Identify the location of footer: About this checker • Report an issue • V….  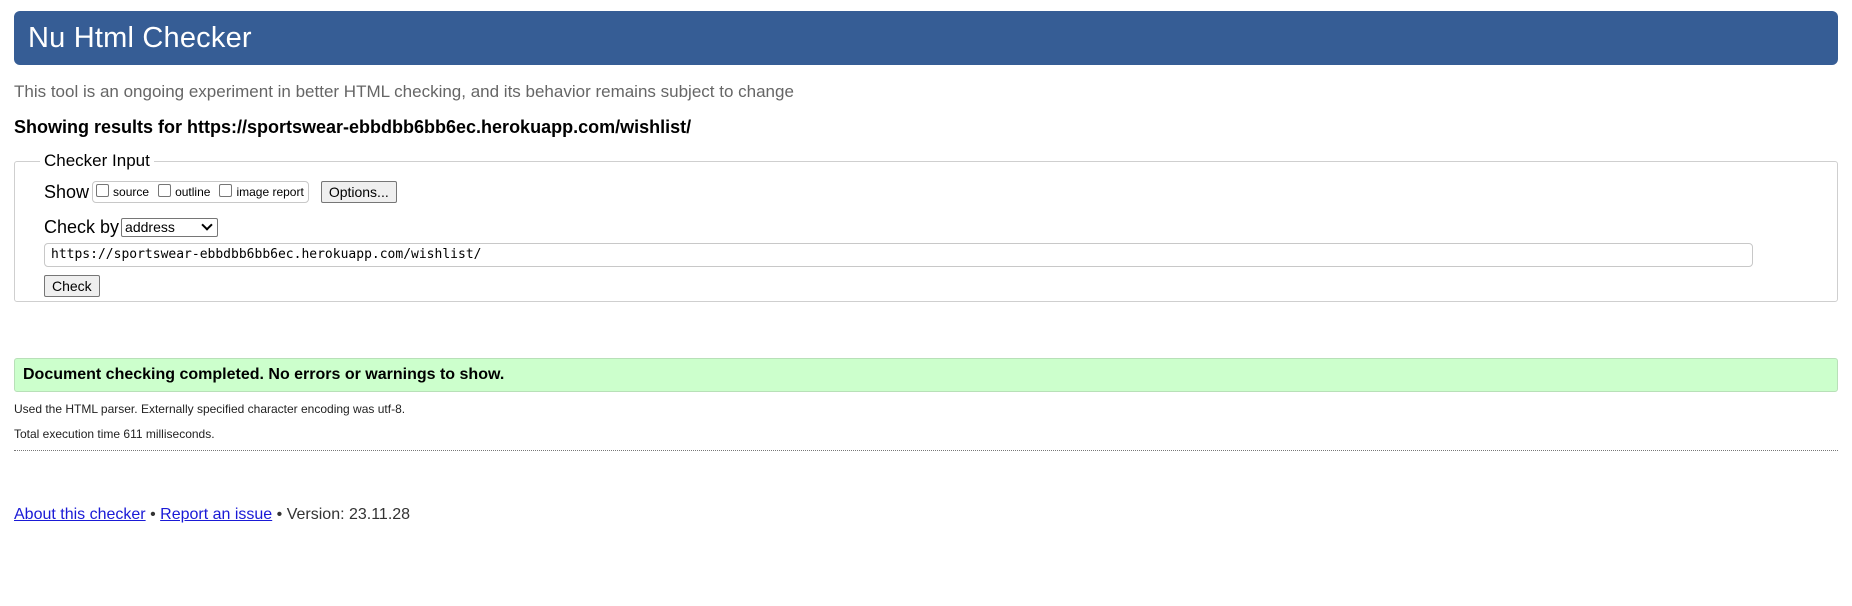
(926, 515).